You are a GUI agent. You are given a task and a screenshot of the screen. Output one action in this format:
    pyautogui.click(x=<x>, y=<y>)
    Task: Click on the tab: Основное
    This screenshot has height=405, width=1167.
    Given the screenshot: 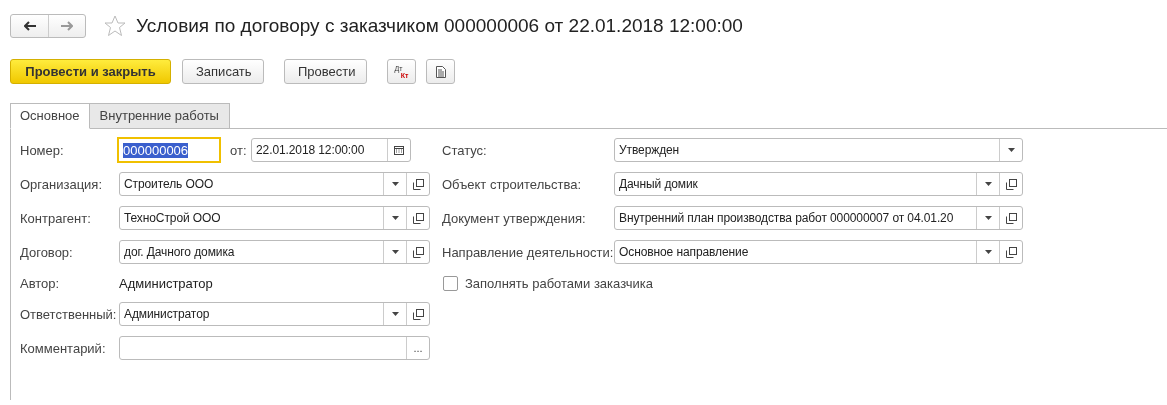 What is the action you would take?
    pyautogui.click(x=50, y=116)
    